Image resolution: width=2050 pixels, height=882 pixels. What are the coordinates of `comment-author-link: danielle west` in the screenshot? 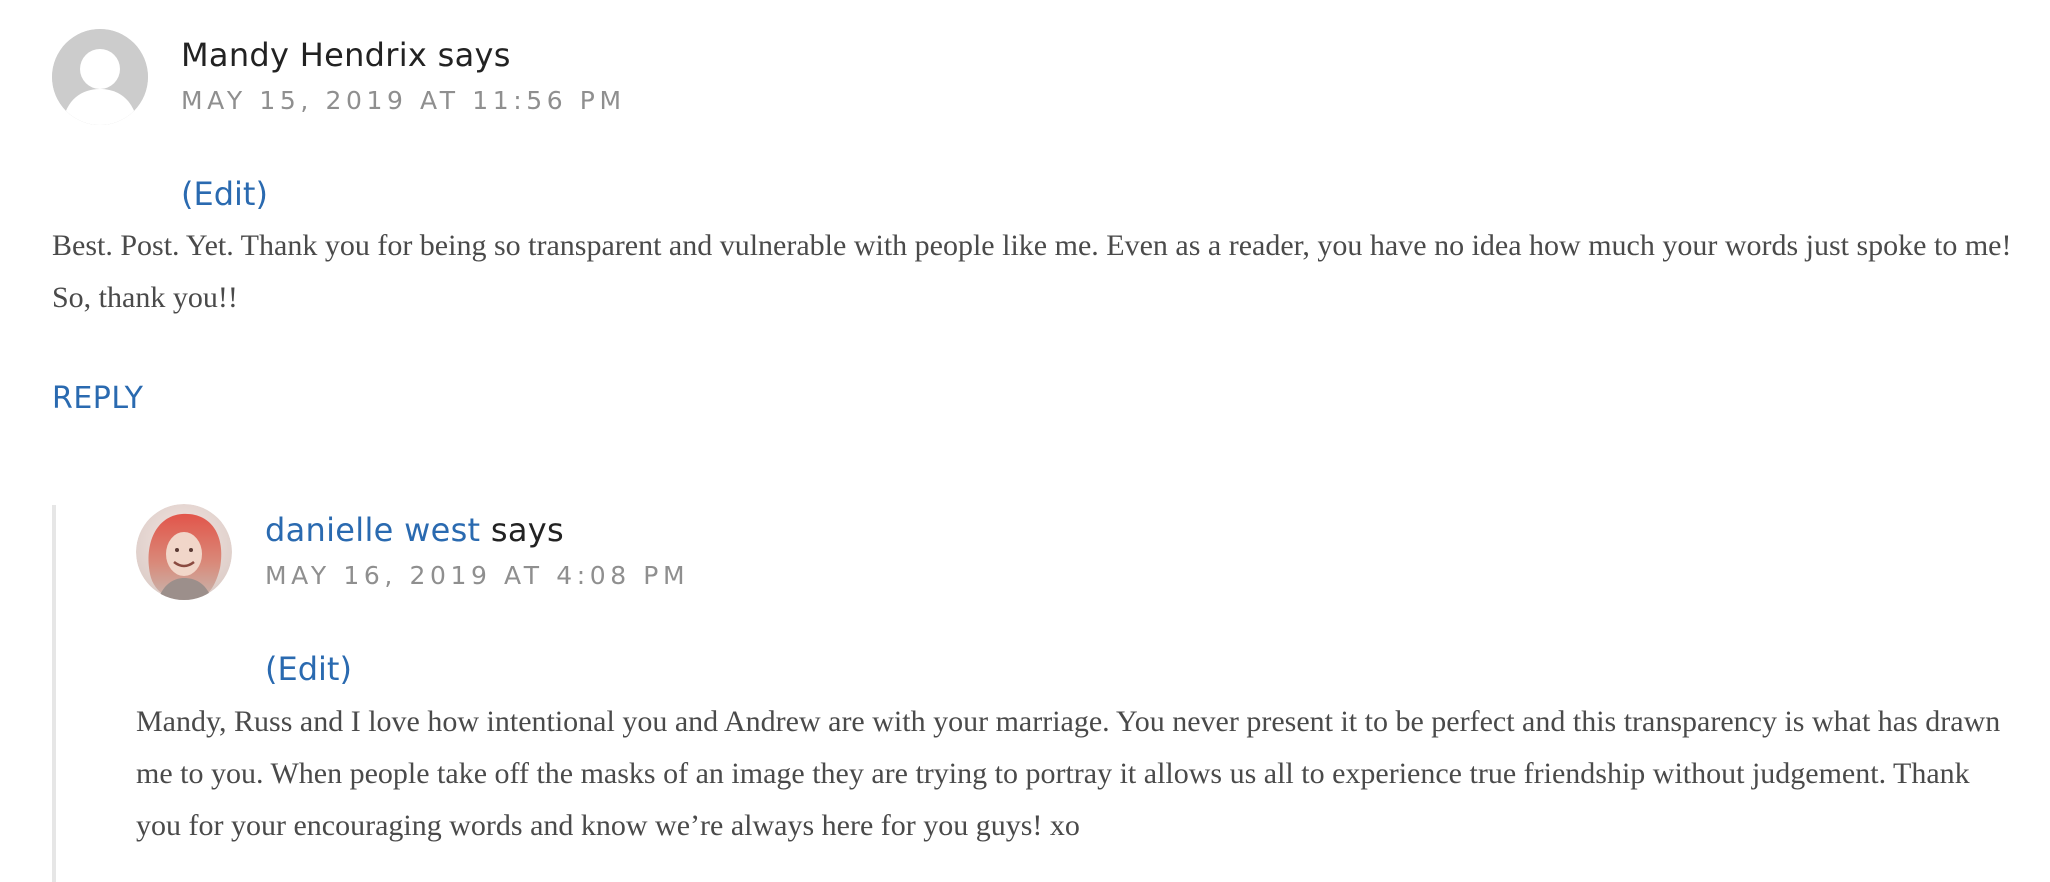 It's located at (372, 530).